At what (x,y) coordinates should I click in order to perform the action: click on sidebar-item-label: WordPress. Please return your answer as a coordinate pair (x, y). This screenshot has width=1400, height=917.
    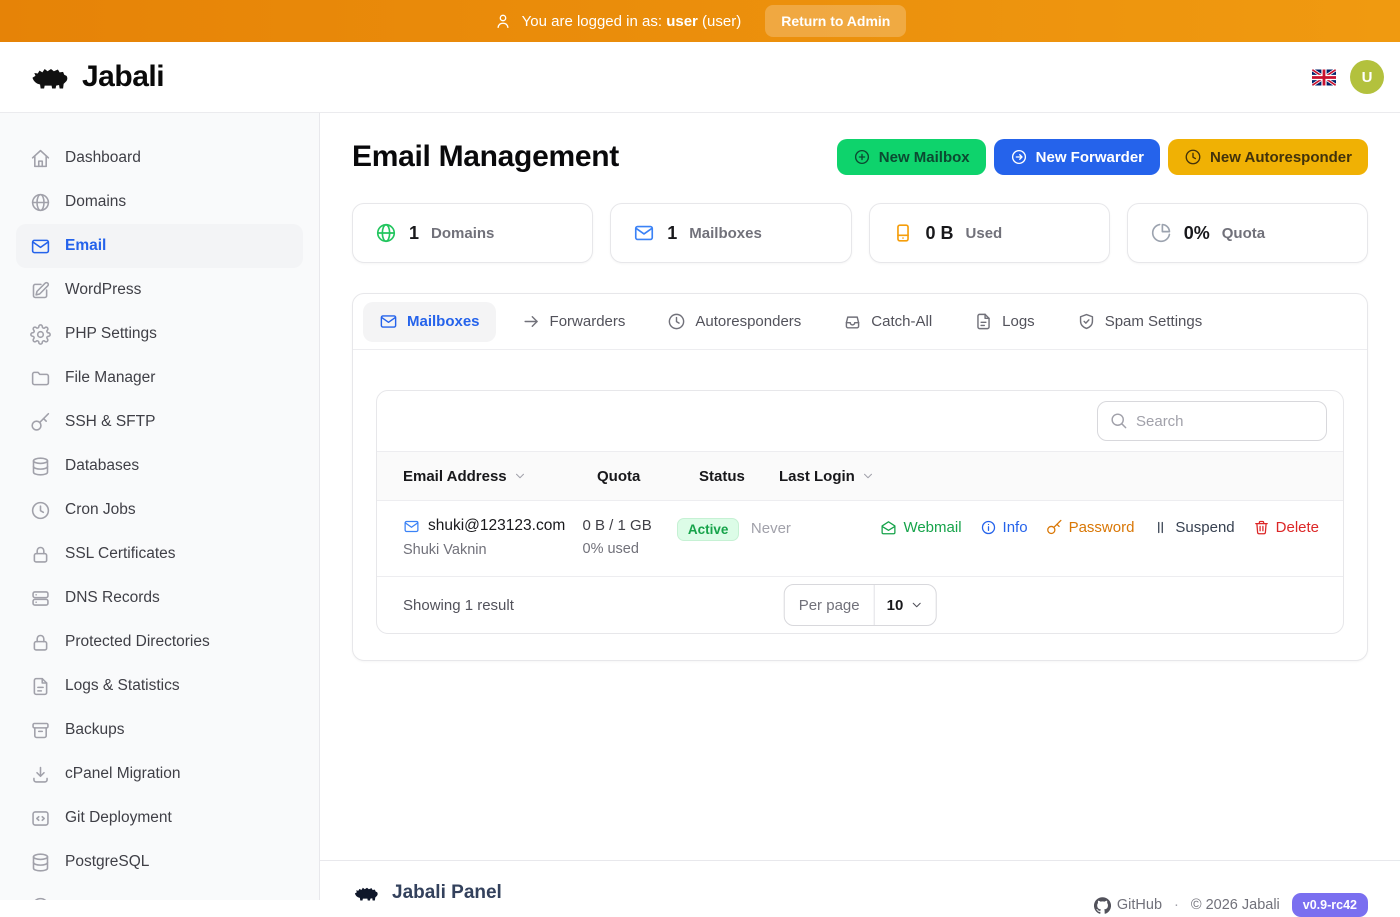
    Looking at the image, I should click on (103, 289).